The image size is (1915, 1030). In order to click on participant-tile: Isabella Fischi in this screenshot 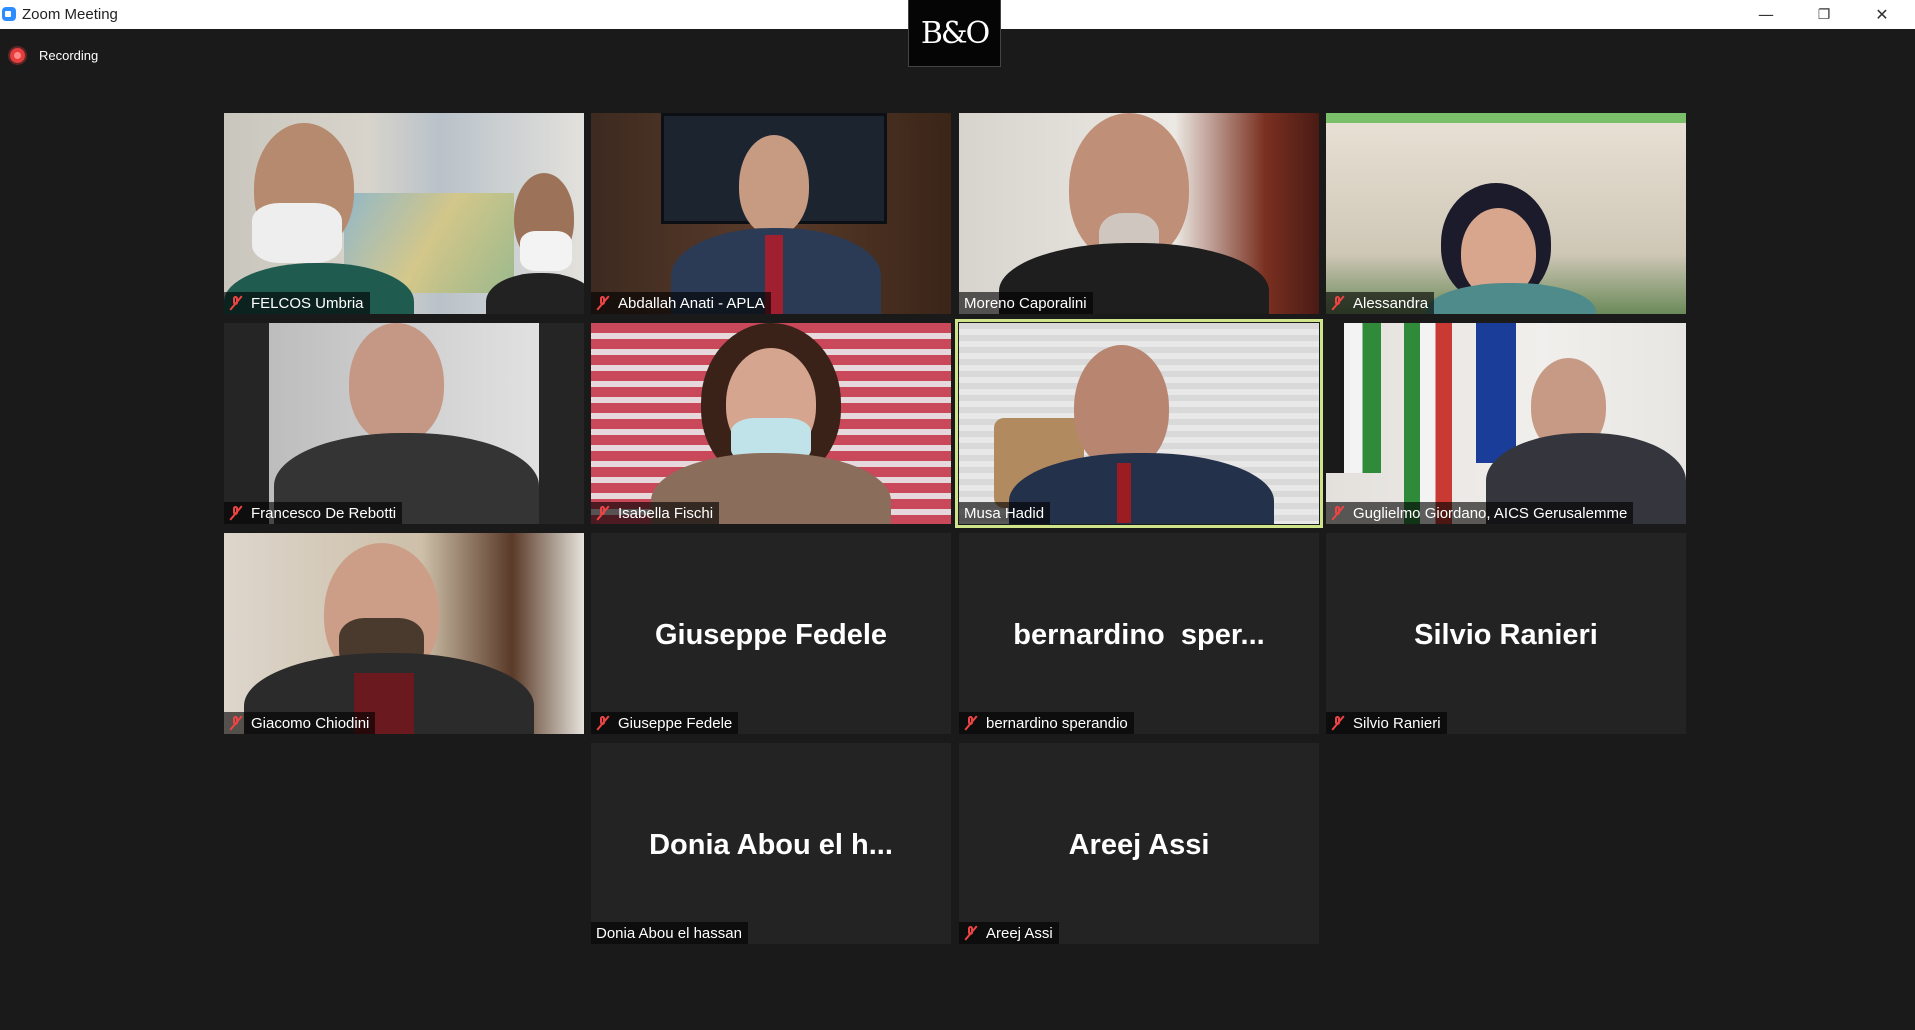, I will do `click(771, 423)`.